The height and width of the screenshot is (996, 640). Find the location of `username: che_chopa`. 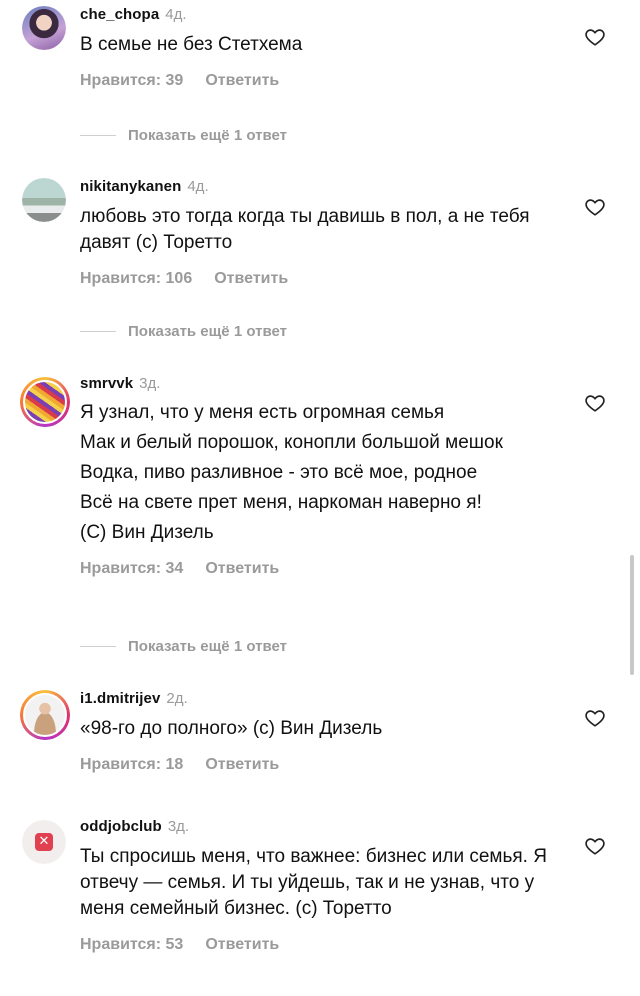

username: che_chopa is located at coordinates (119, 14).